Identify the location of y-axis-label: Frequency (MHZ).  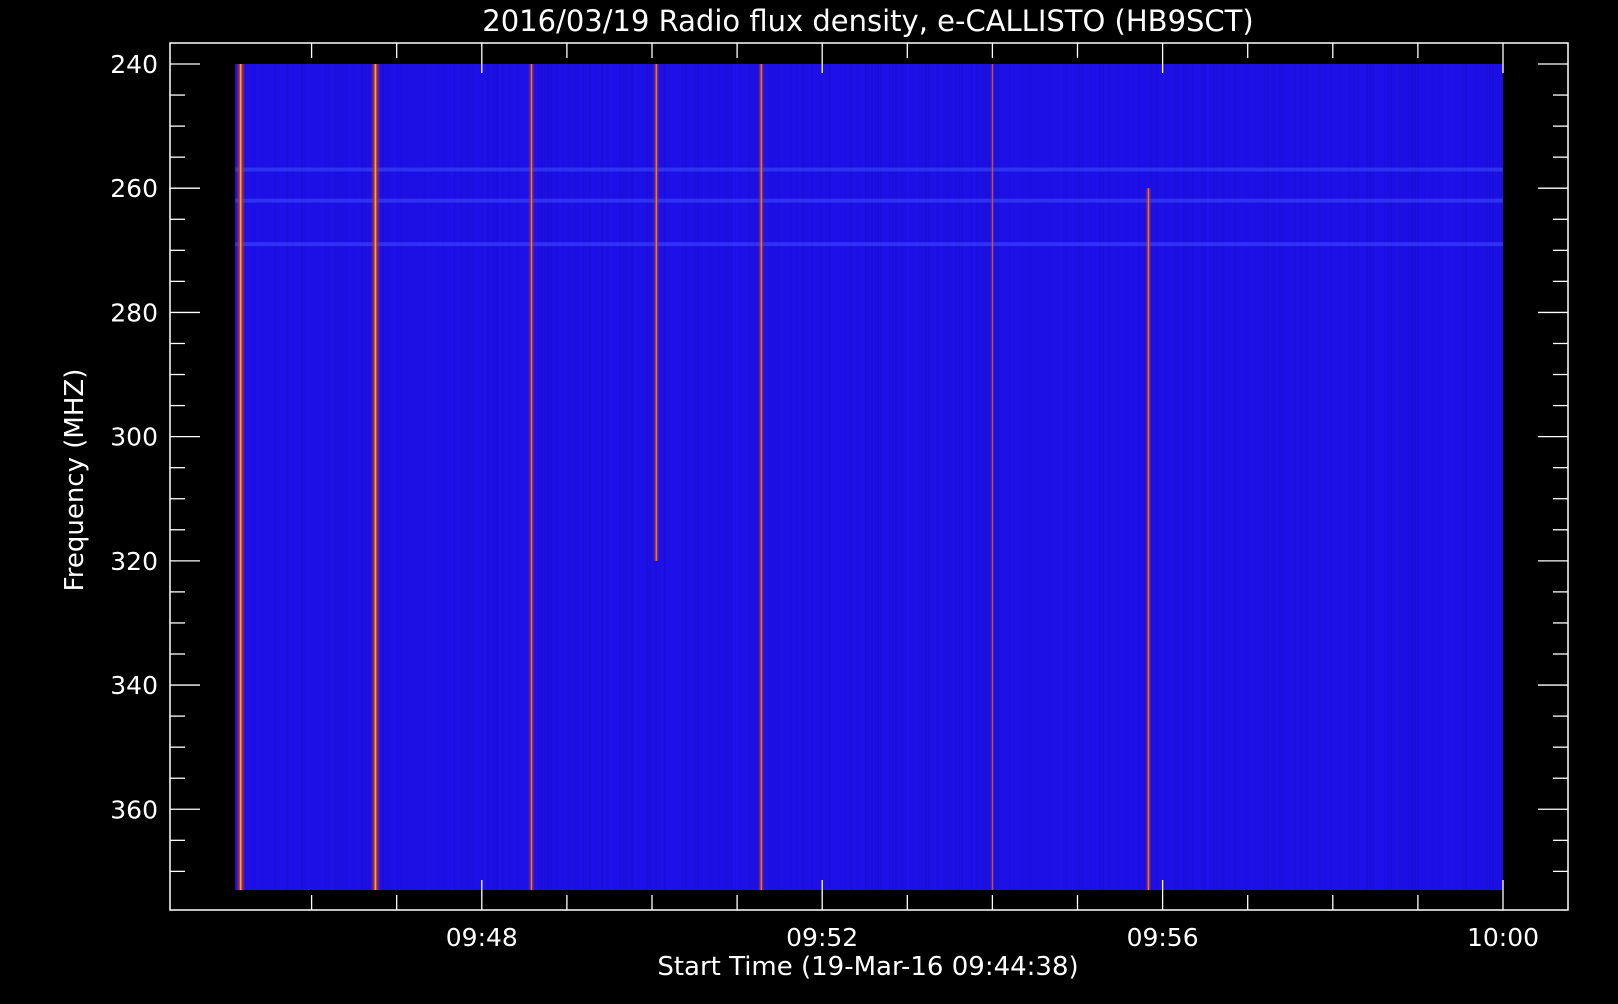
(75, 480).